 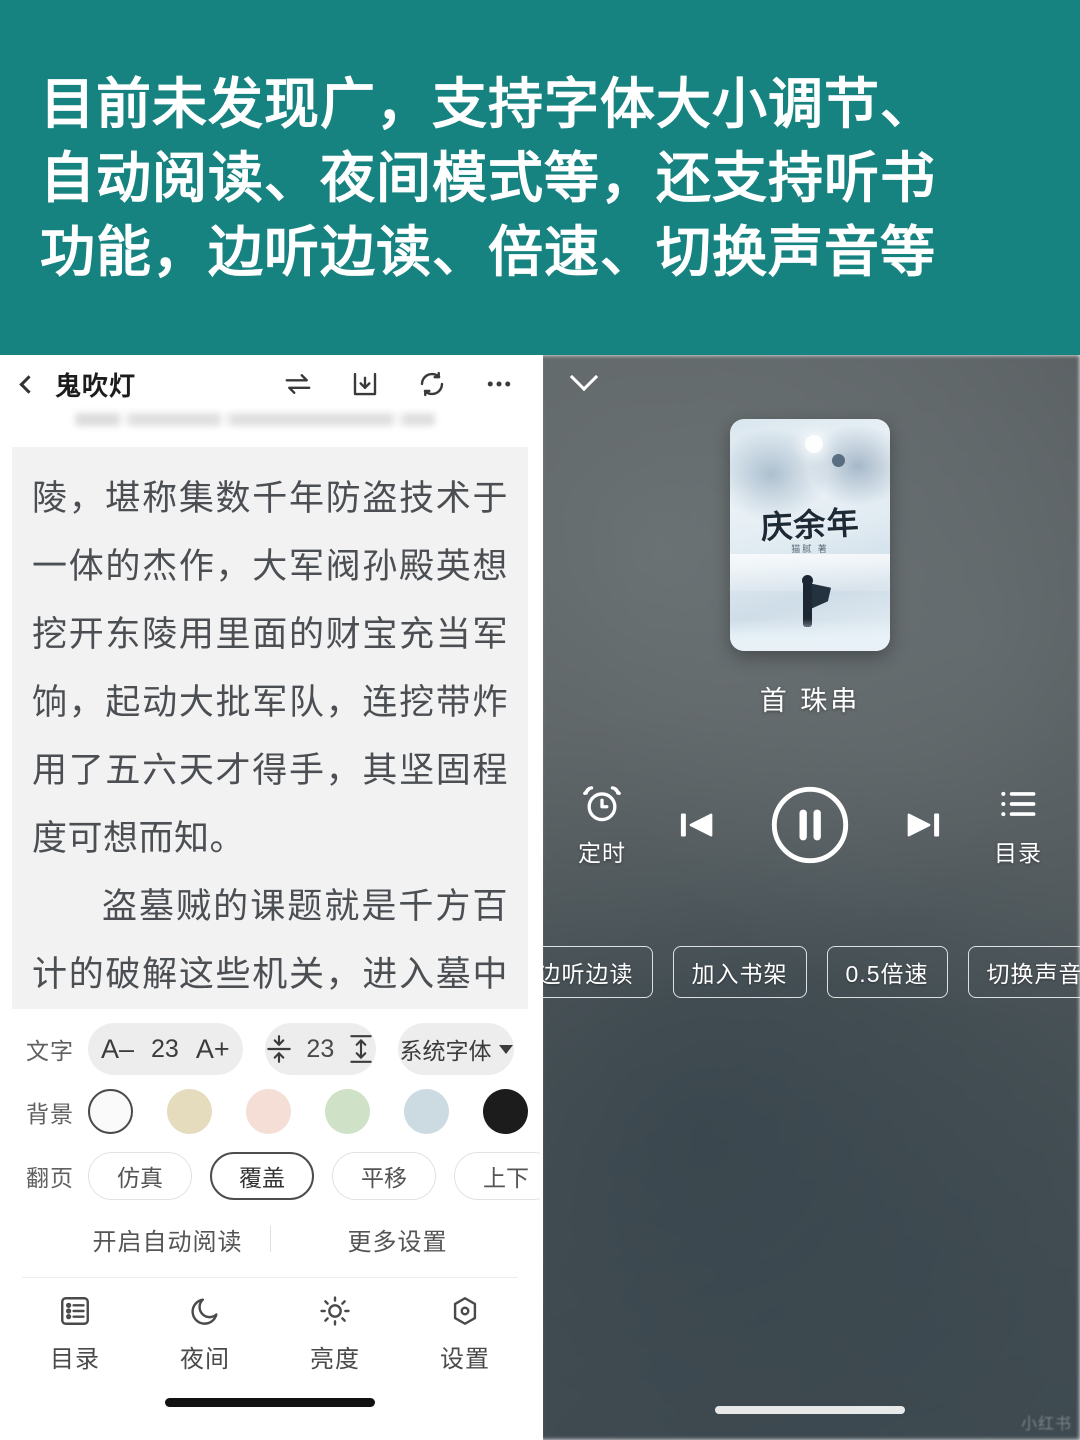 I want to click on next-track-button, so click(x=923, y=825).